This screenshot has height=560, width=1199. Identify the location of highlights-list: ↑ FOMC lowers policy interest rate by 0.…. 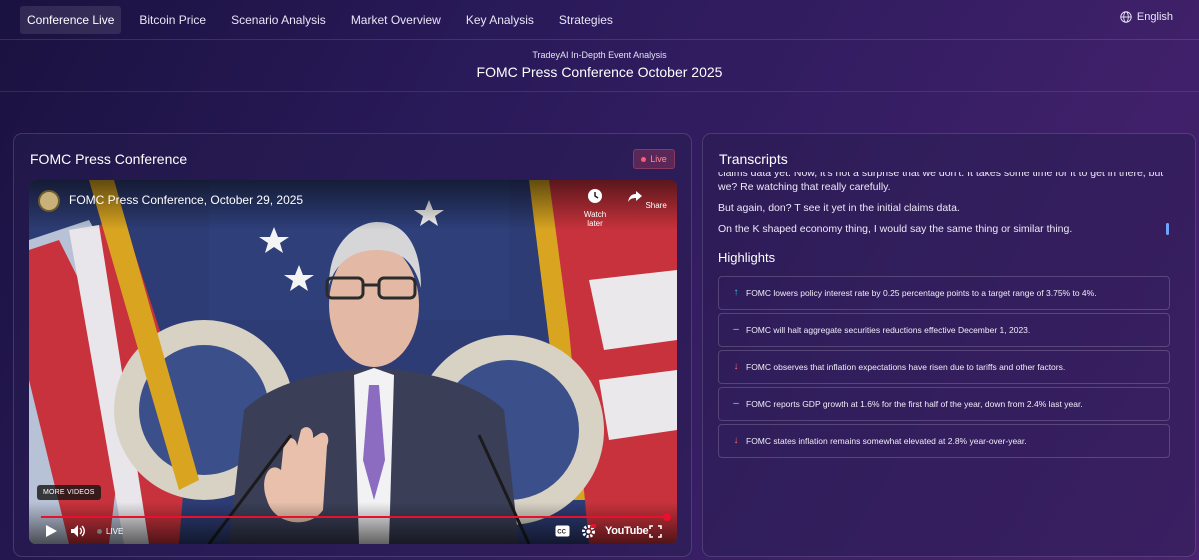
(944, 368).